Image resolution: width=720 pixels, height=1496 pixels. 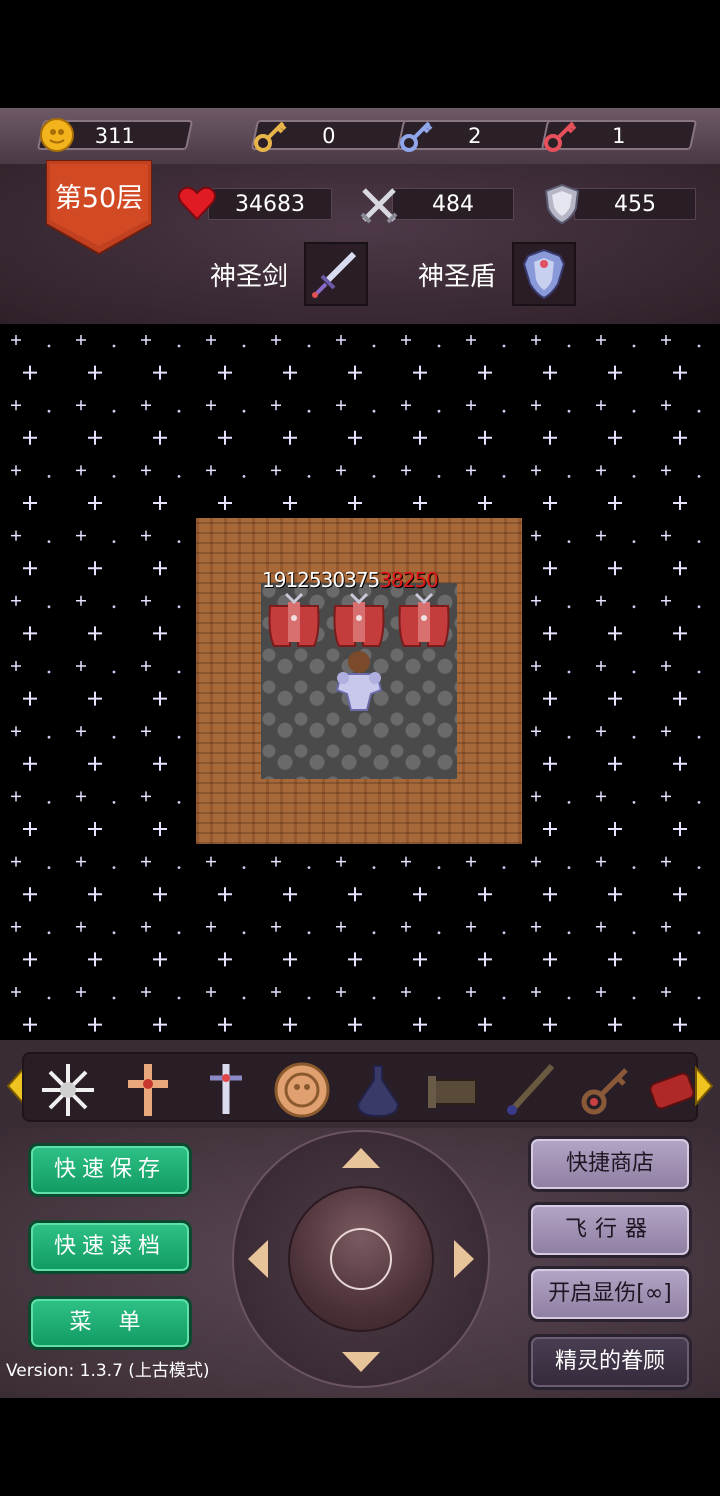 I want to click on red-key-counter: 1, so click(x=619, y=136).